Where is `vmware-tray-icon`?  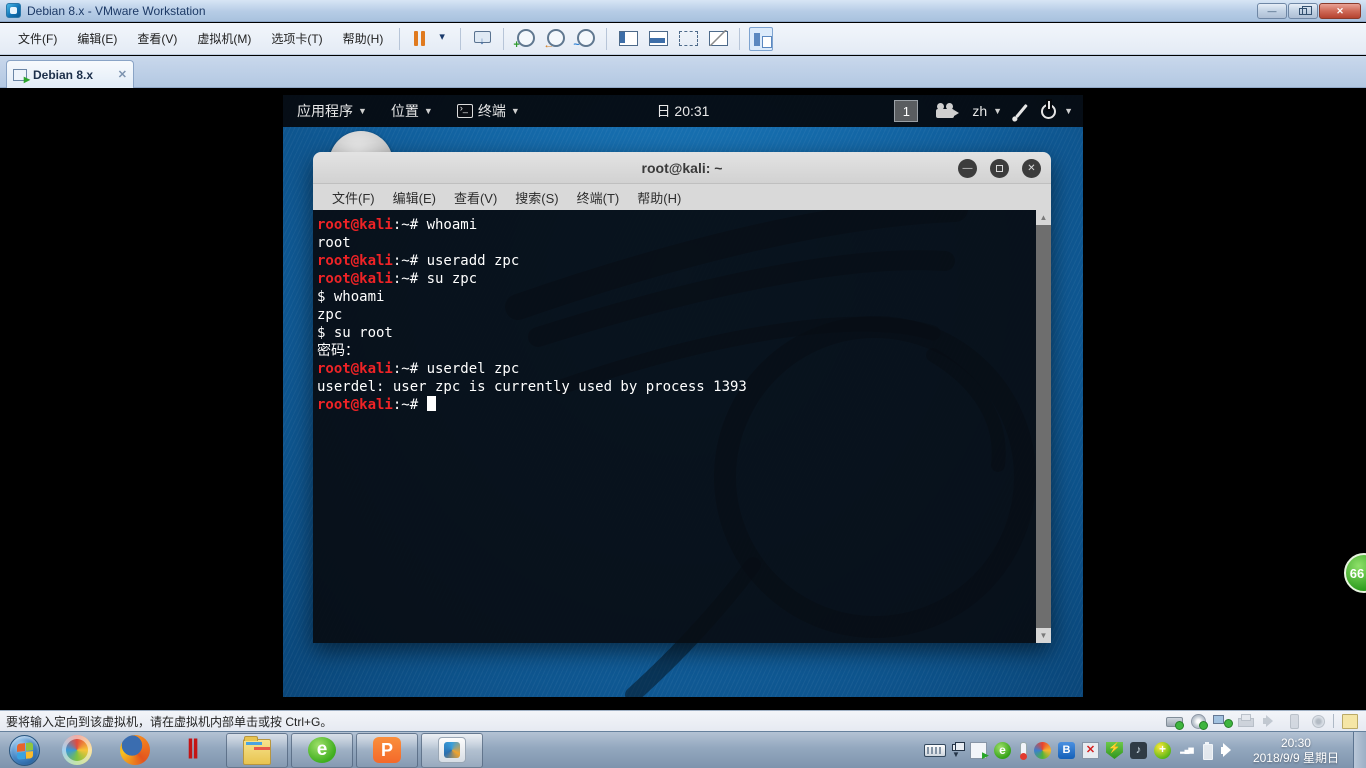 vmware-tray-icon is located at coordinates (979, 751).